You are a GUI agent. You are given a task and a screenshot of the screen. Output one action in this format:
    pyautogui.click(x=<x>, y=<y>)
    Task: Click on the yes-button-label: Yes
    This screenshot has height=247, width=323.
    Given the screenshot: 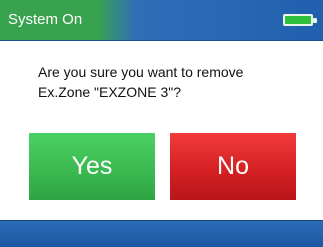 What is the action you would take?
    pyautogui.click(x=92, y=166)
    